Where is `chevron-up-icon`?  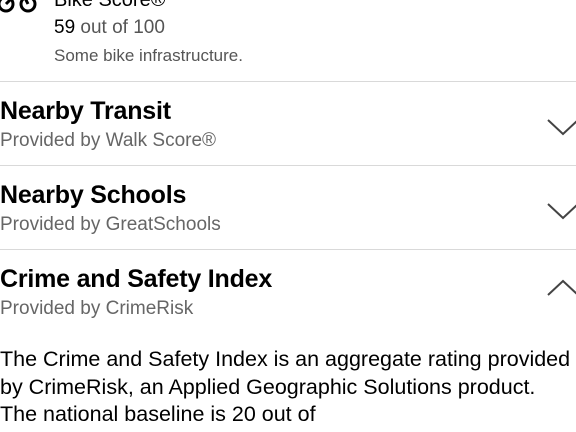 chevron-up-icon is located at coordinates (561, 288).